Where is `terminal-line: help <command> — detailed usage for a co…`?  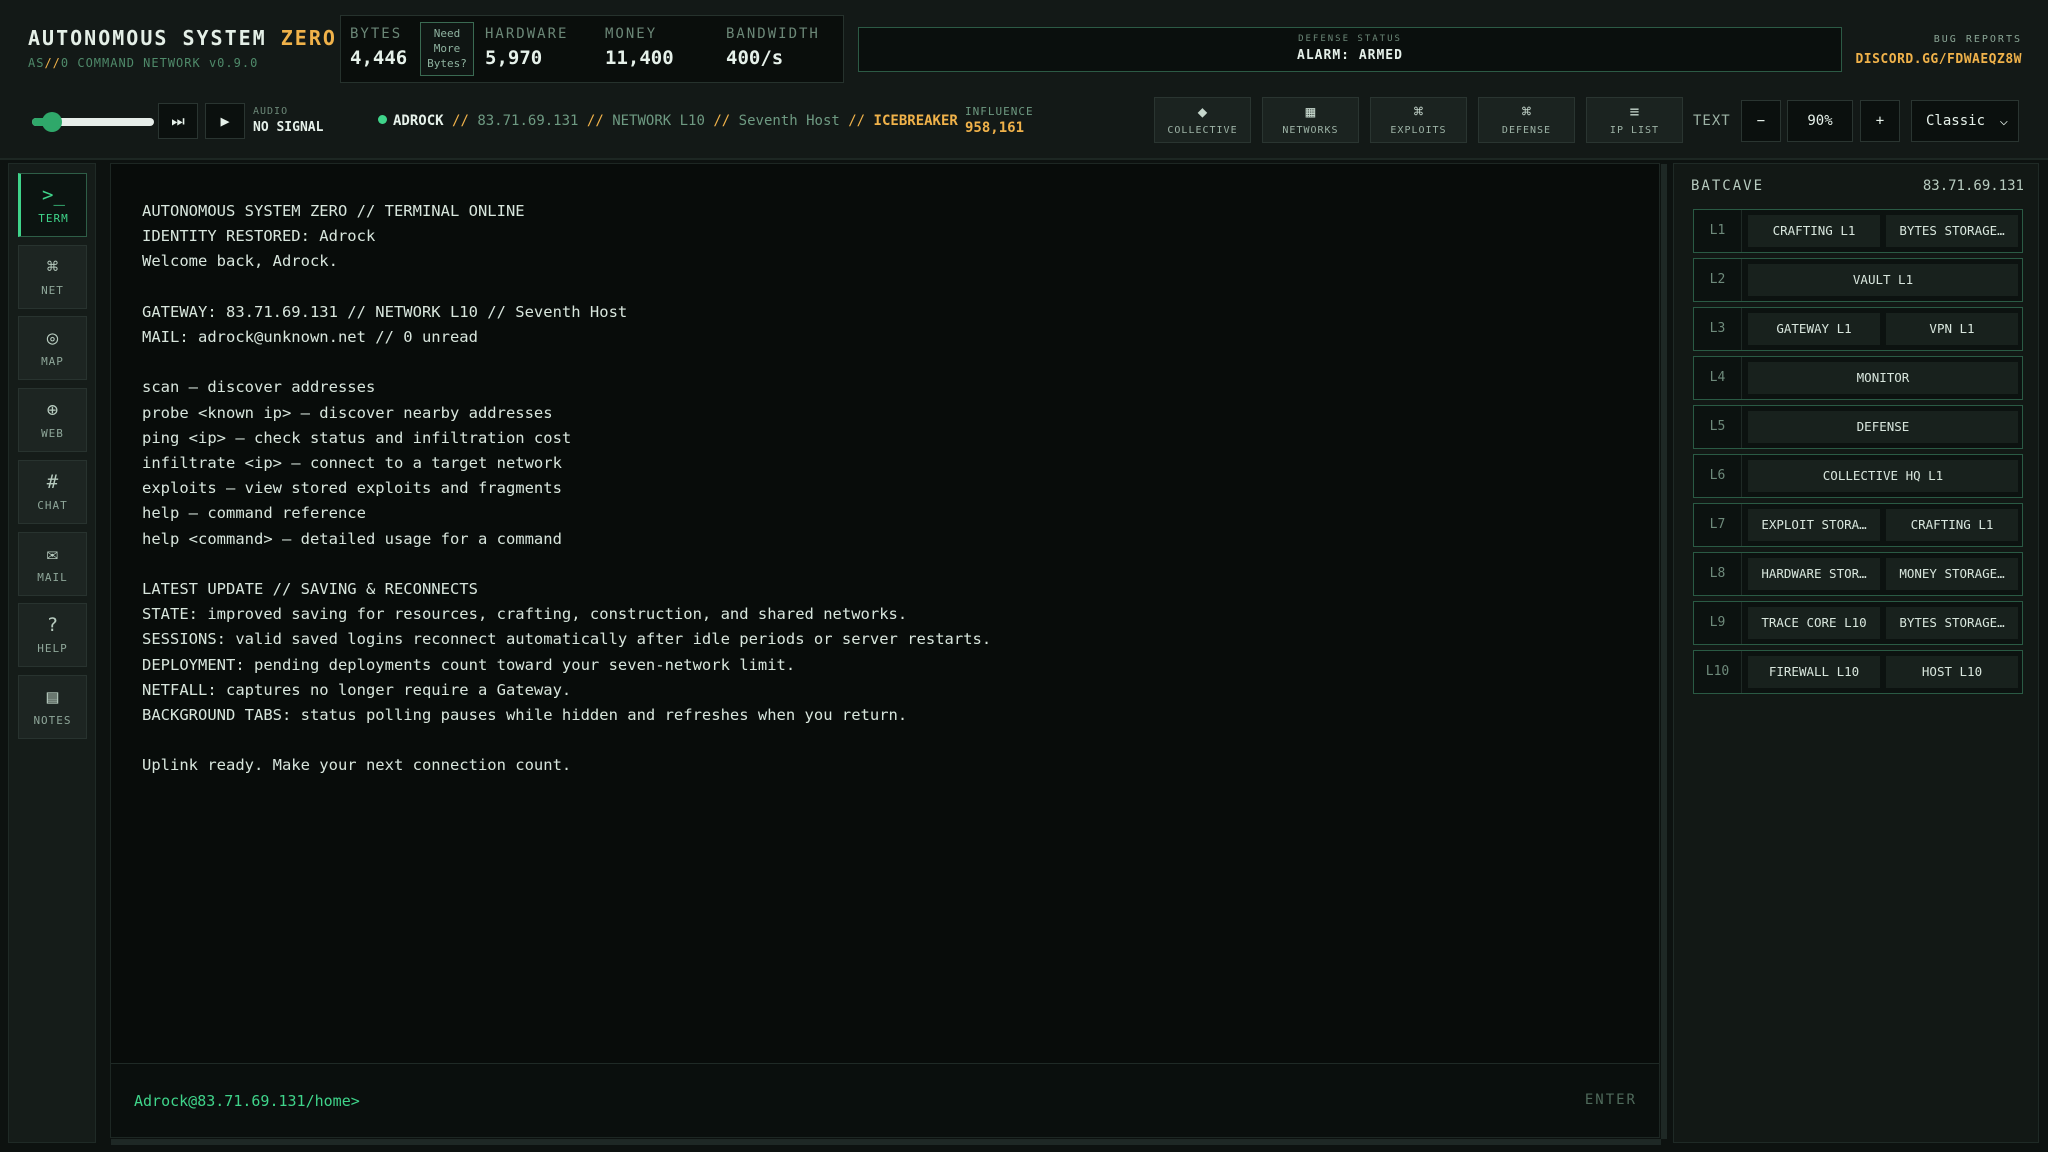
terminal-line: help <command> — detailed usage for a co… is located at coordinates (352, 538).